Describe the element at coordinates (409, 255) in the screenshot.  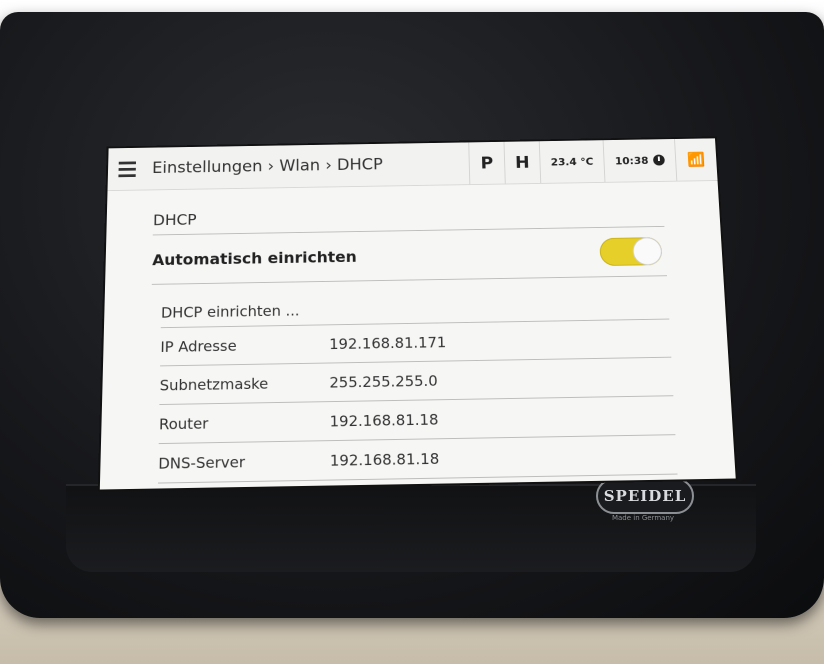
I see `auto-setup-row: Automatisch einrichten` at that location.